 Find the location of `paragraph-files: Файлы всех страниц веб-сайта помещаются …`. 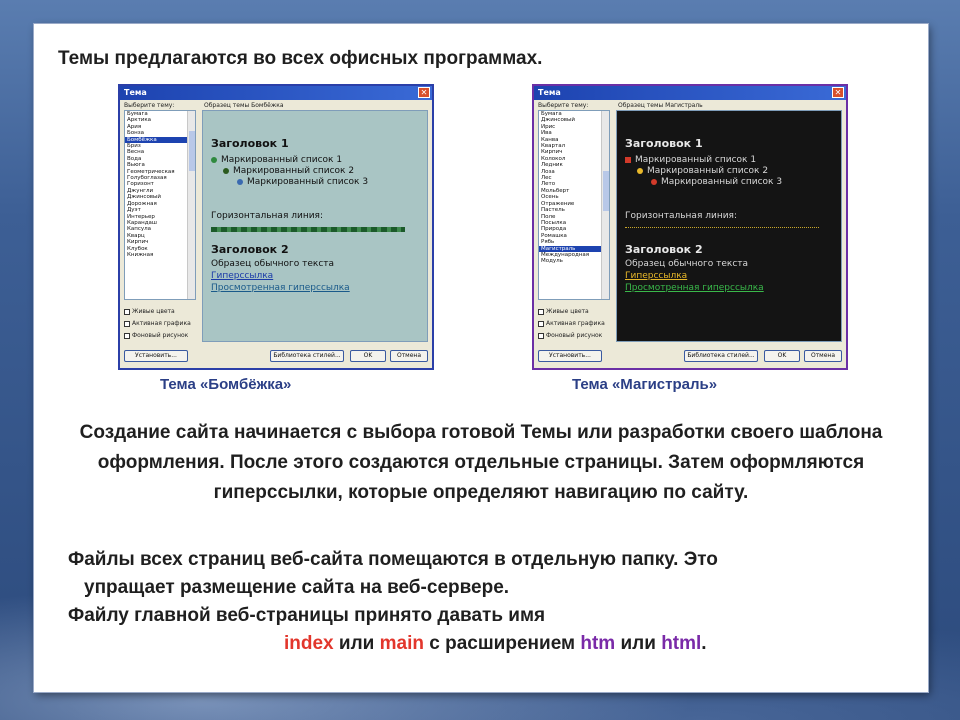

paragraph-files: Файлы всех страниц веб-сайта помещаются … is located at coordinates (483, 602).